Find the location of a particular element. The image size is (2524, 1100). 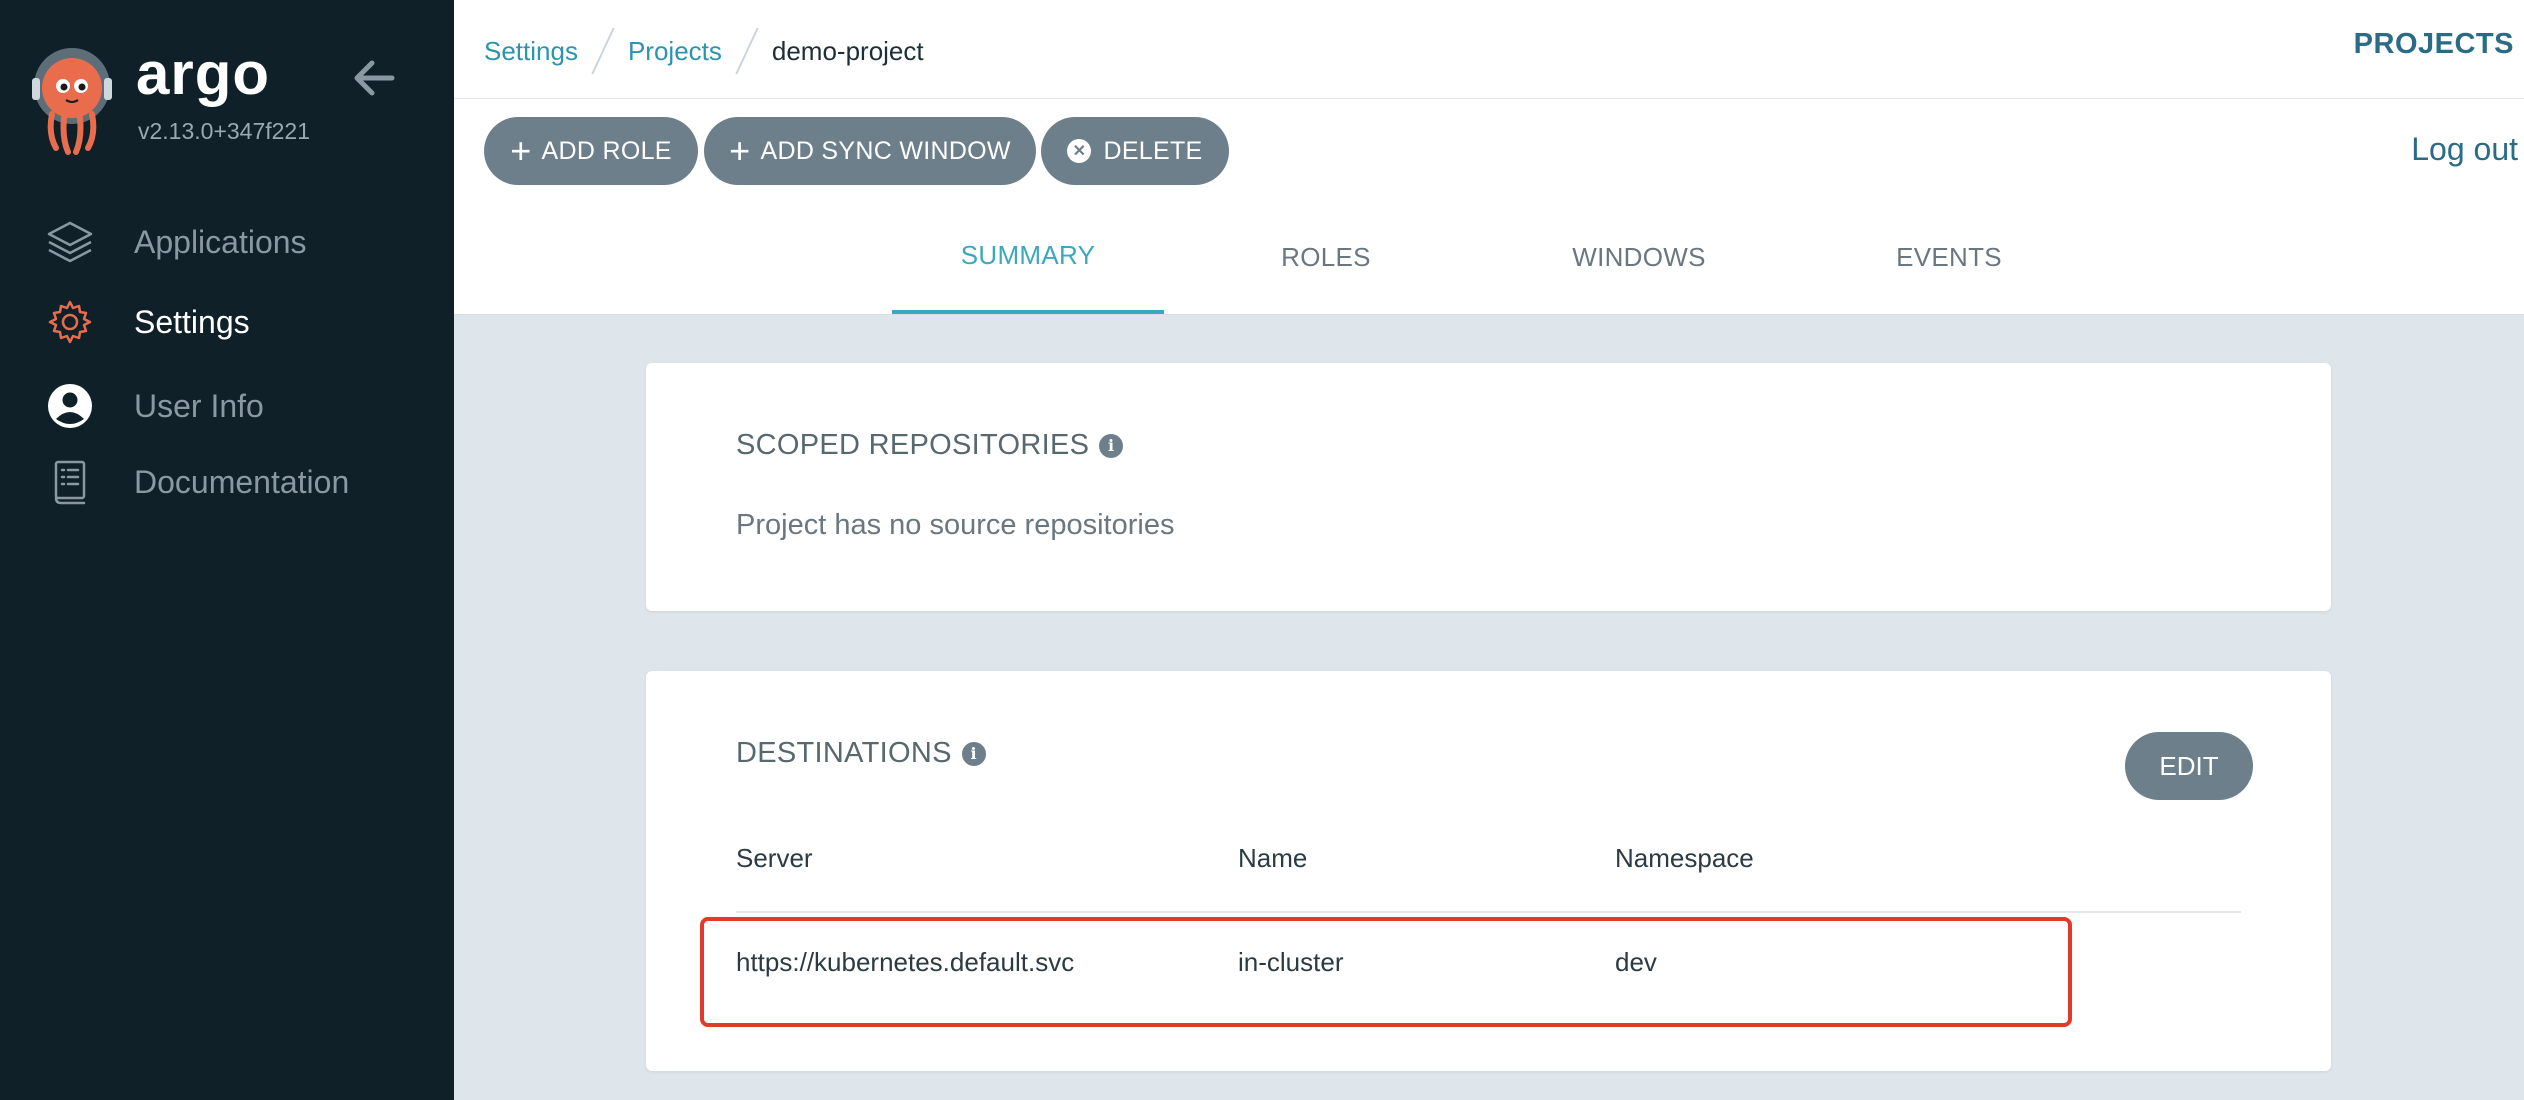

logout-link: Log out is located at coordinates (2464, 149).